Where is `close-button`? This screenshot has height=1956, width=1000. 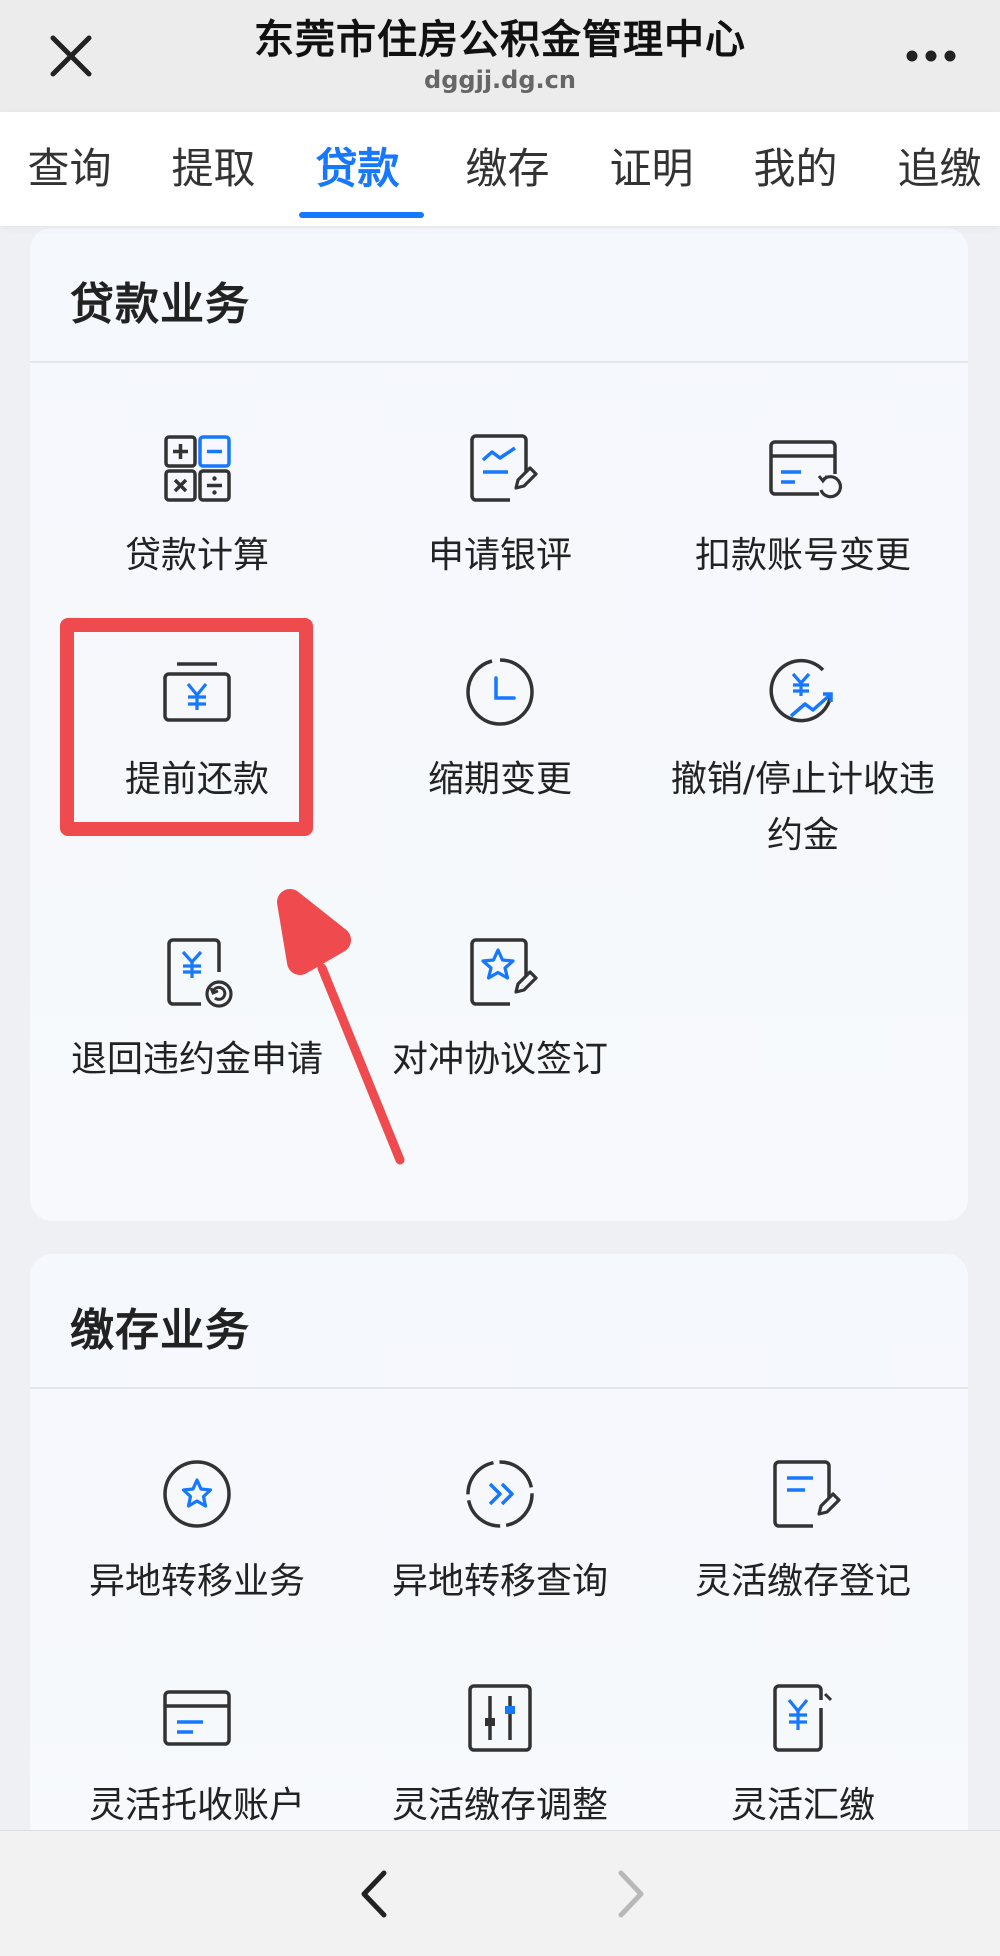
close-button is located at coordinates (71, 56).